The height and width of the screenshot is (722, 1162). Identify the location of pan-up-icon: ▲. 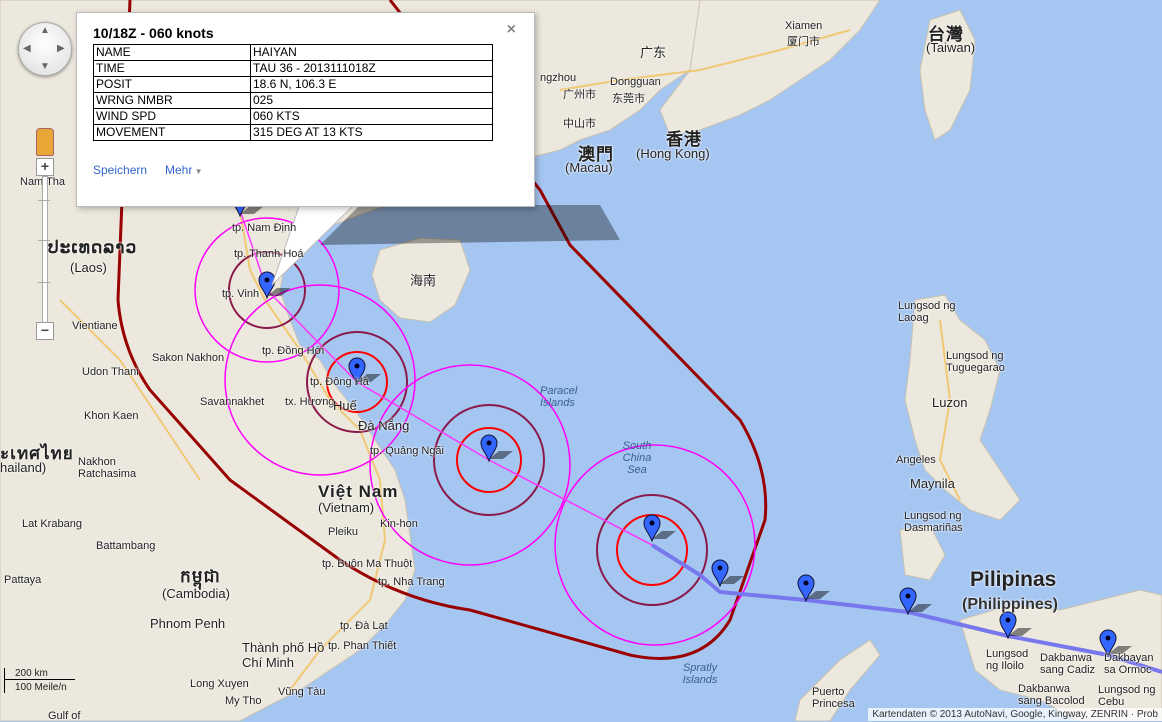
(45, 31).